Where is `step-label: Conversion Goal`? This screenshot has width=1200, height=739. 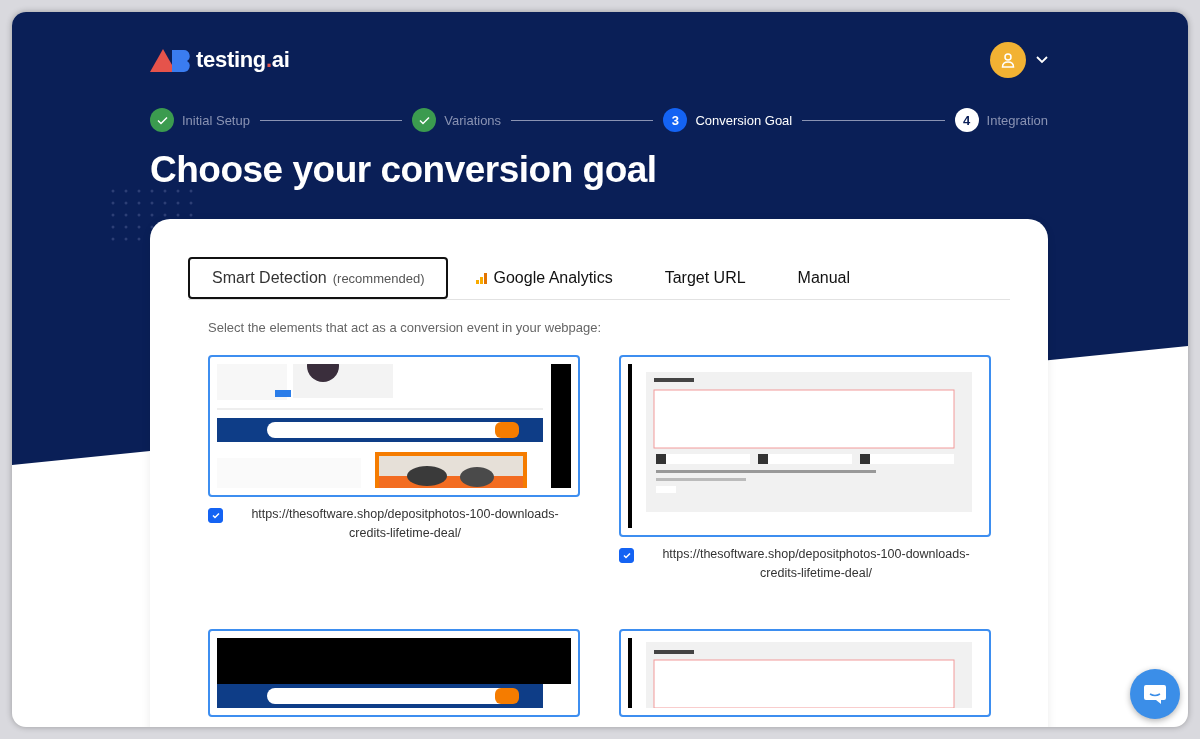 step-label: Conversion Goal is located at coordinates (744, 120).